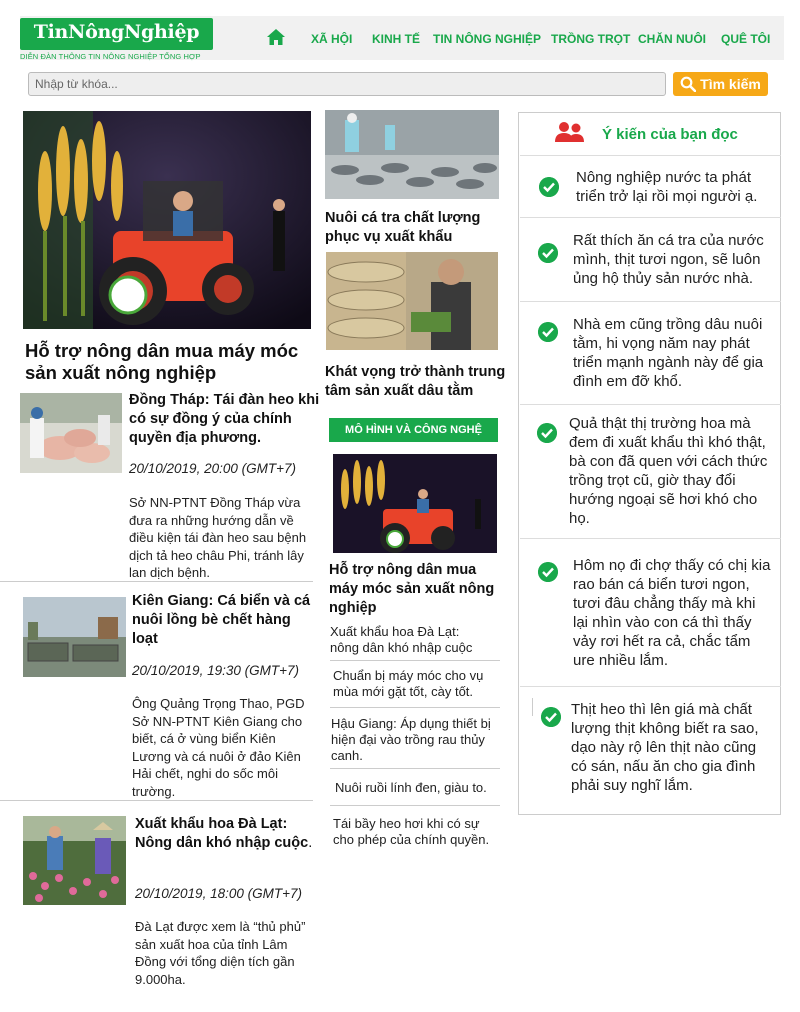 The height and width of the screenshot is (1012, 800). Describe the element at coordinates (590, 39) in the screenshot. I see `nav-trong-trot: TRỒNG TRỌT` at that location.